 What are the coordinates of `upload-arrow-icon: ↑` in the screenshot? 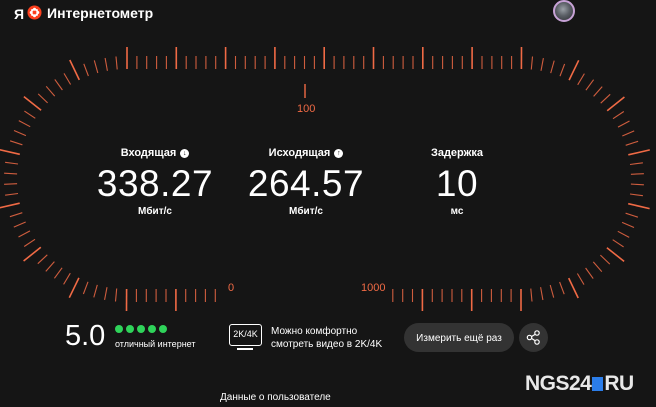 It's located at (339, 153).